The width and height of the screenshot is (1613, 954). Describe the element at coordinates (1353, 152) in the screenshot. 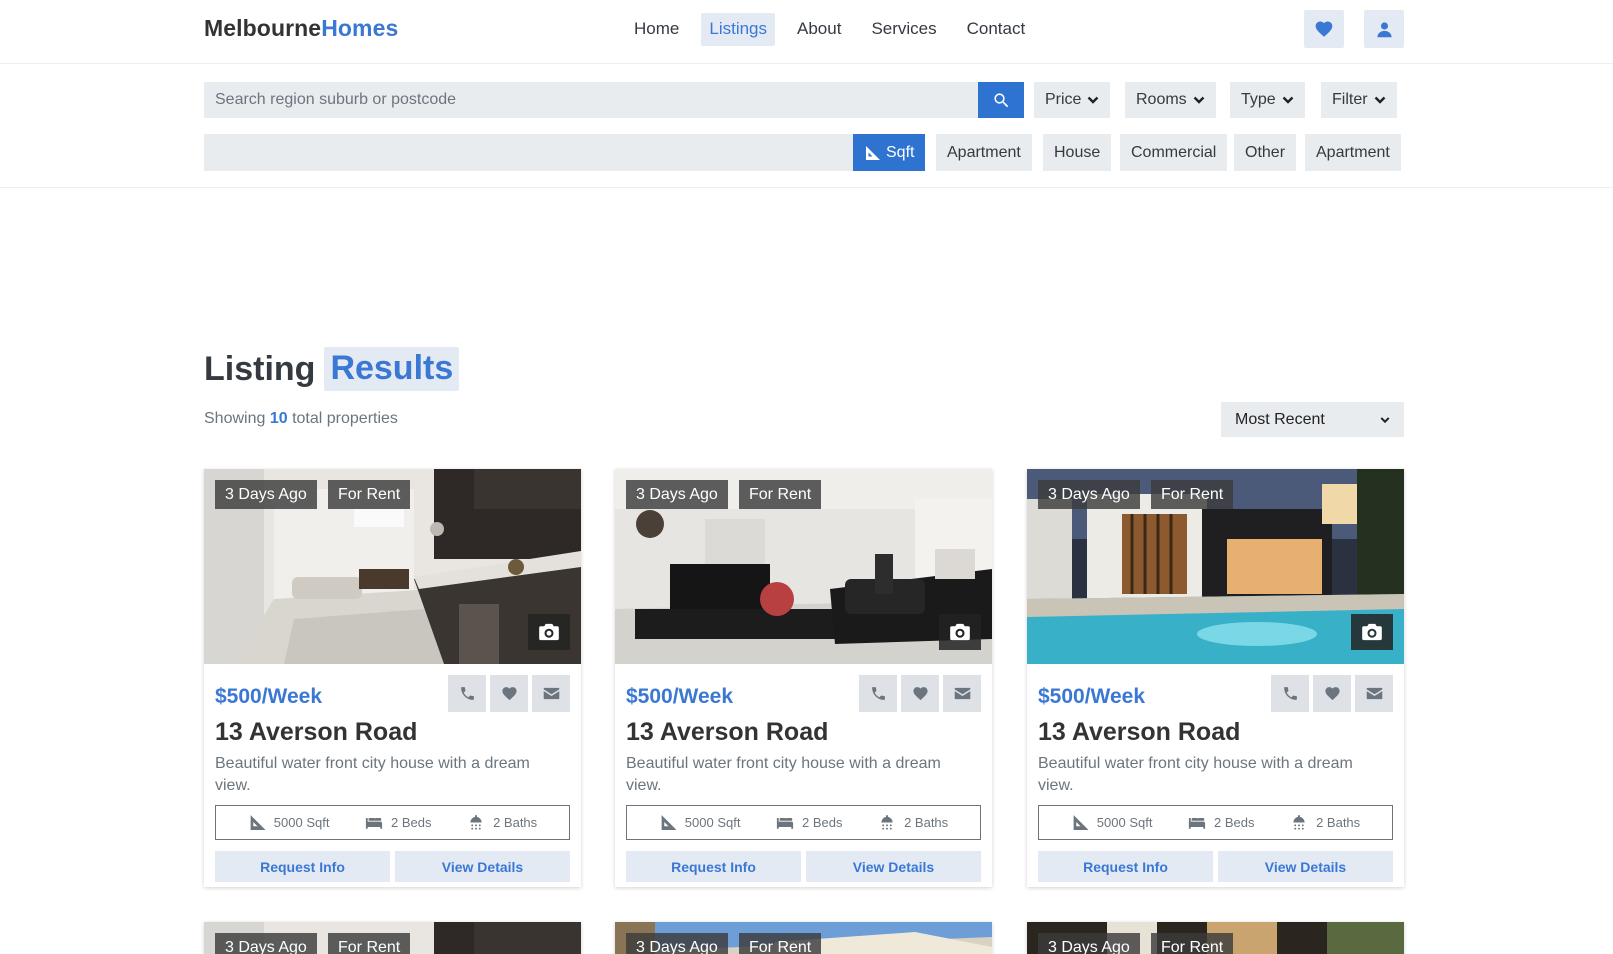

I see `chip-apartment-2: Apartment` at that location.